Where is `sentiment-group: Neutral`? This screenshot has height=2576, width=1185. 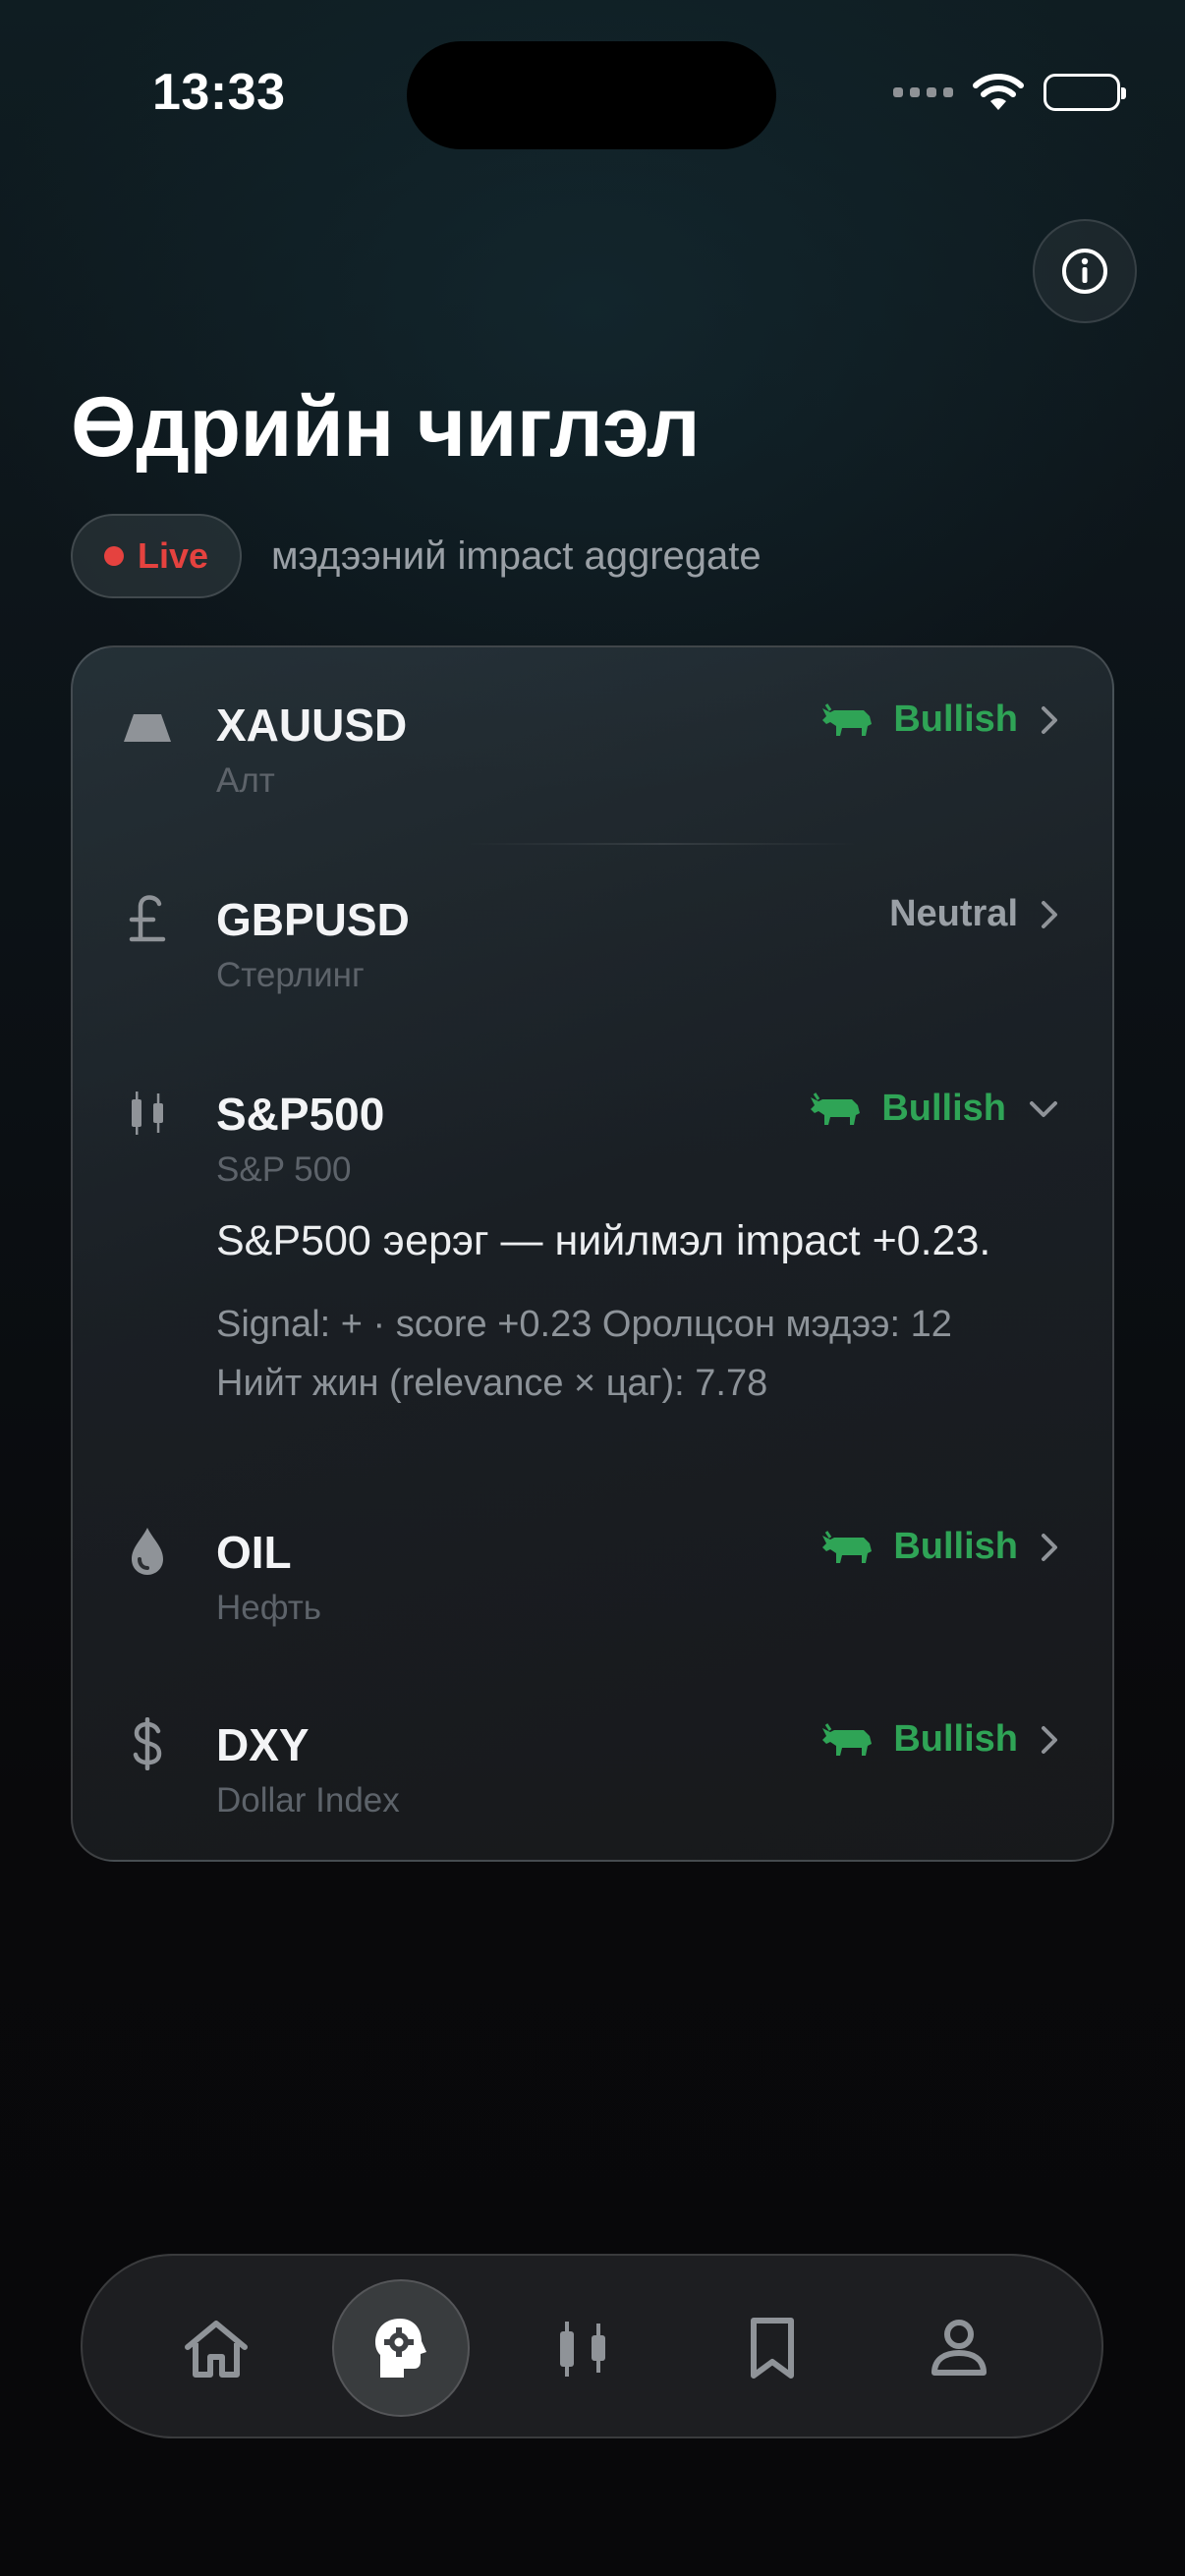
sentiment-group: Neutral is located at coordinates (974, 914).